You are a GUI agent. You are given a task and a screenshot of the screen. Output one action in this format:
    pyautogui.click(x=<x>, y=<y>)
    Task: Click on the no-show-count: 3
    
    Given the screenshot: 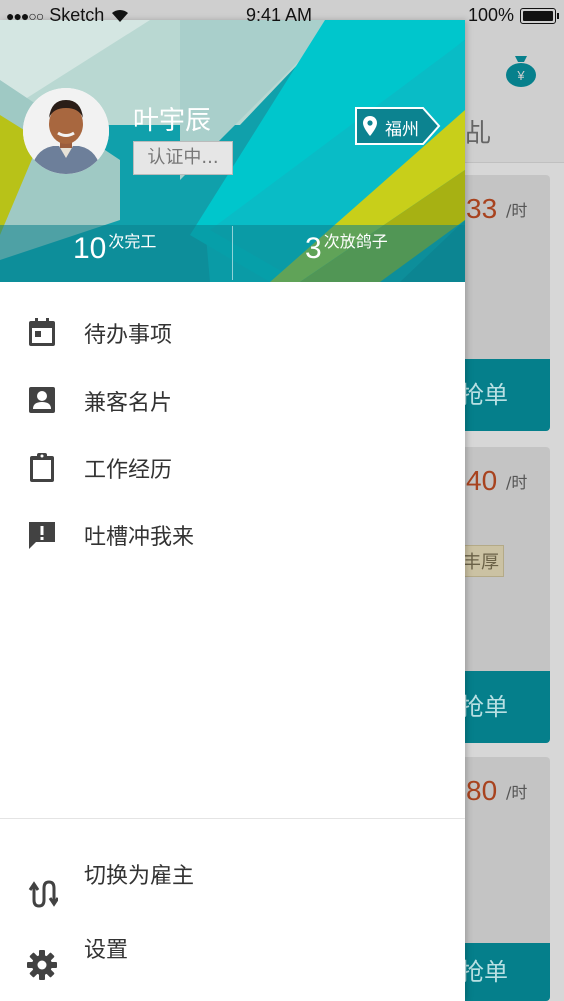 What is the action you would take?
    pyautogui.click(x=313, y=248)
    